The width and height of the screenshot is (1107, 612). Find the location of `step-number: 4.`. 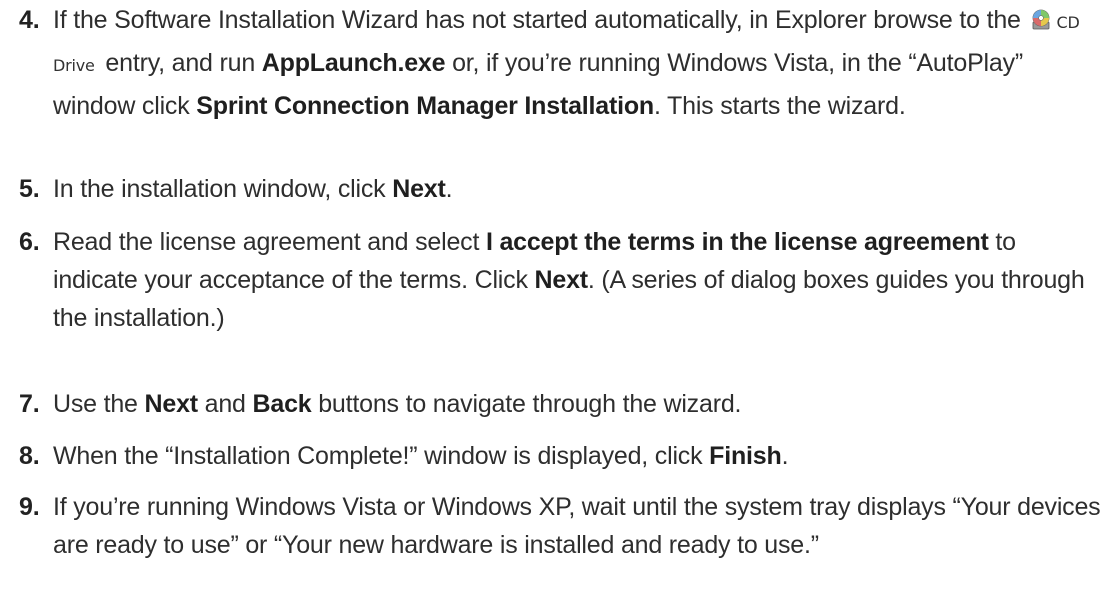

step-number: 4. is located at coordinates (29, 20).